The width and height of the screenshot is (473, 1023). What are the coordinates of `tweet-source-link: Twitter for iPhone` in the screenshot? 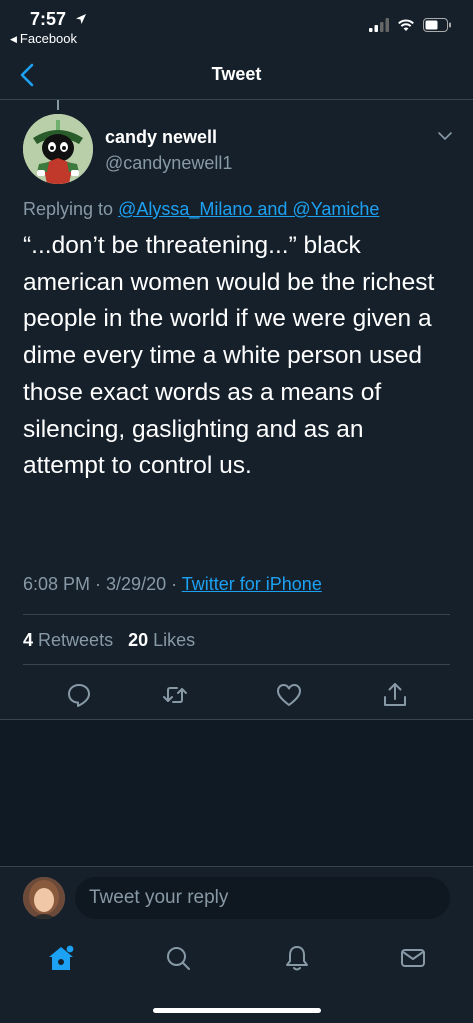 It's located at (252, 584).